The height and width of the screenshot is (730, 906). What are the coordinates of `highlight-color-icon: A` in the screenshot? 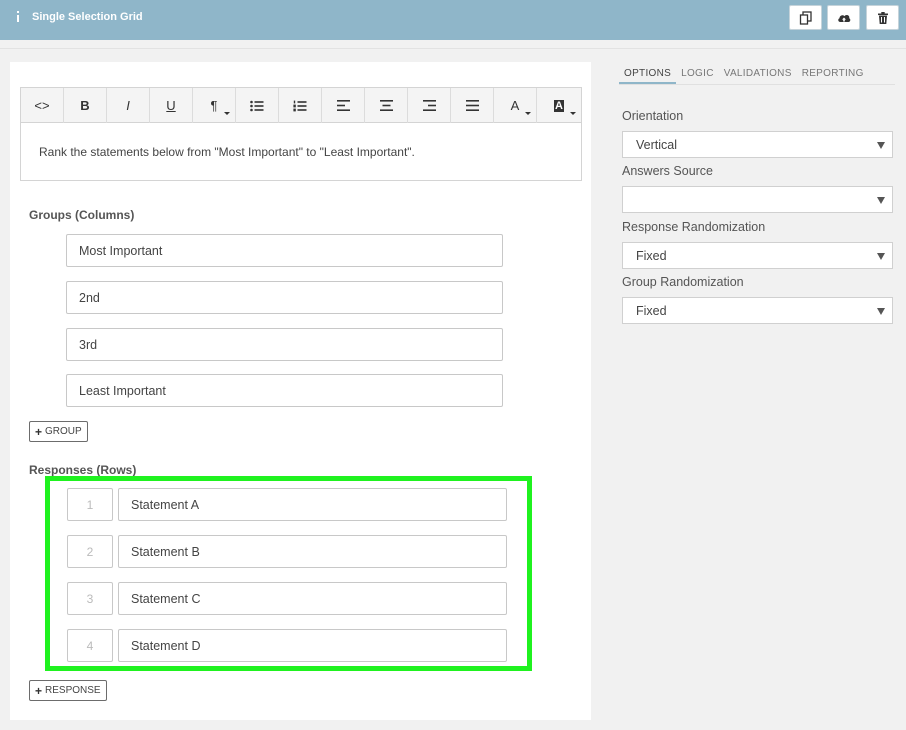 It's located at (559, 105).